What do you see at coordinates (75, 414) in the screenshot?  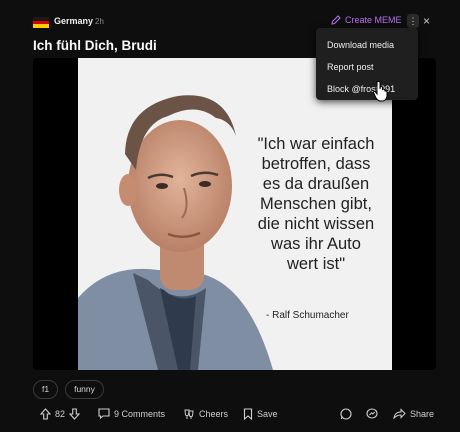 I see `downvote-icon` at bounding box center [75, 414].